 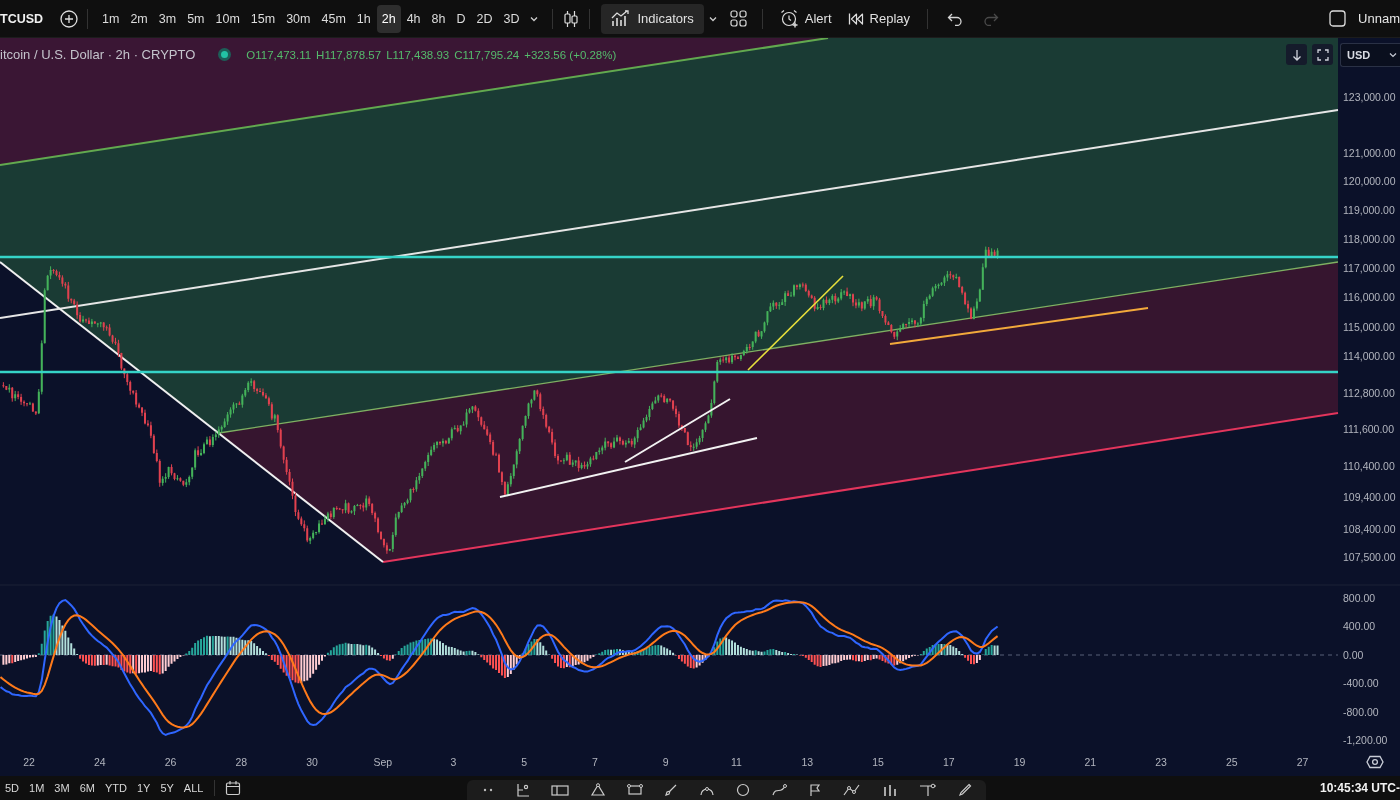 I want to click on alert-button: Alert, so click(x=805, y=18).